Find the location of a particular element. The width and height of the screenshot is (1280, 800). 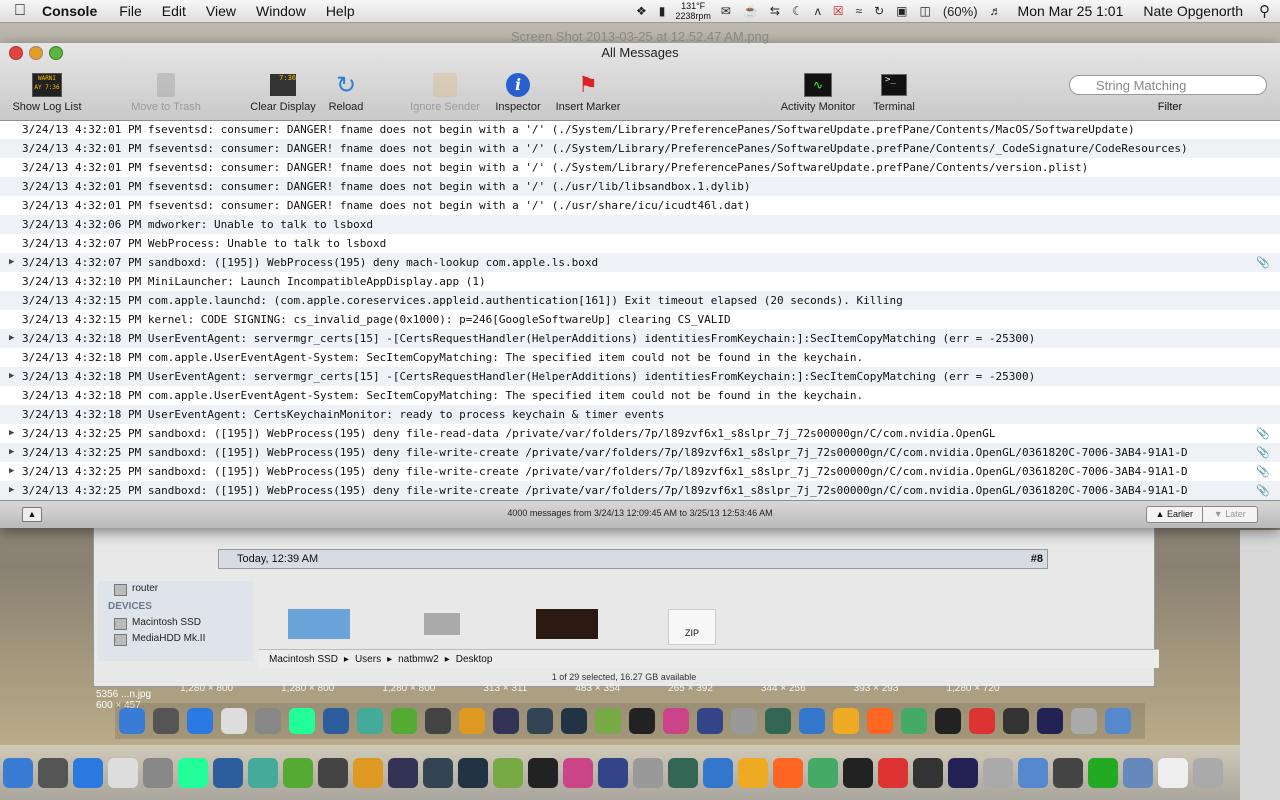

drive-thumb is located at coordinates (442, 624).